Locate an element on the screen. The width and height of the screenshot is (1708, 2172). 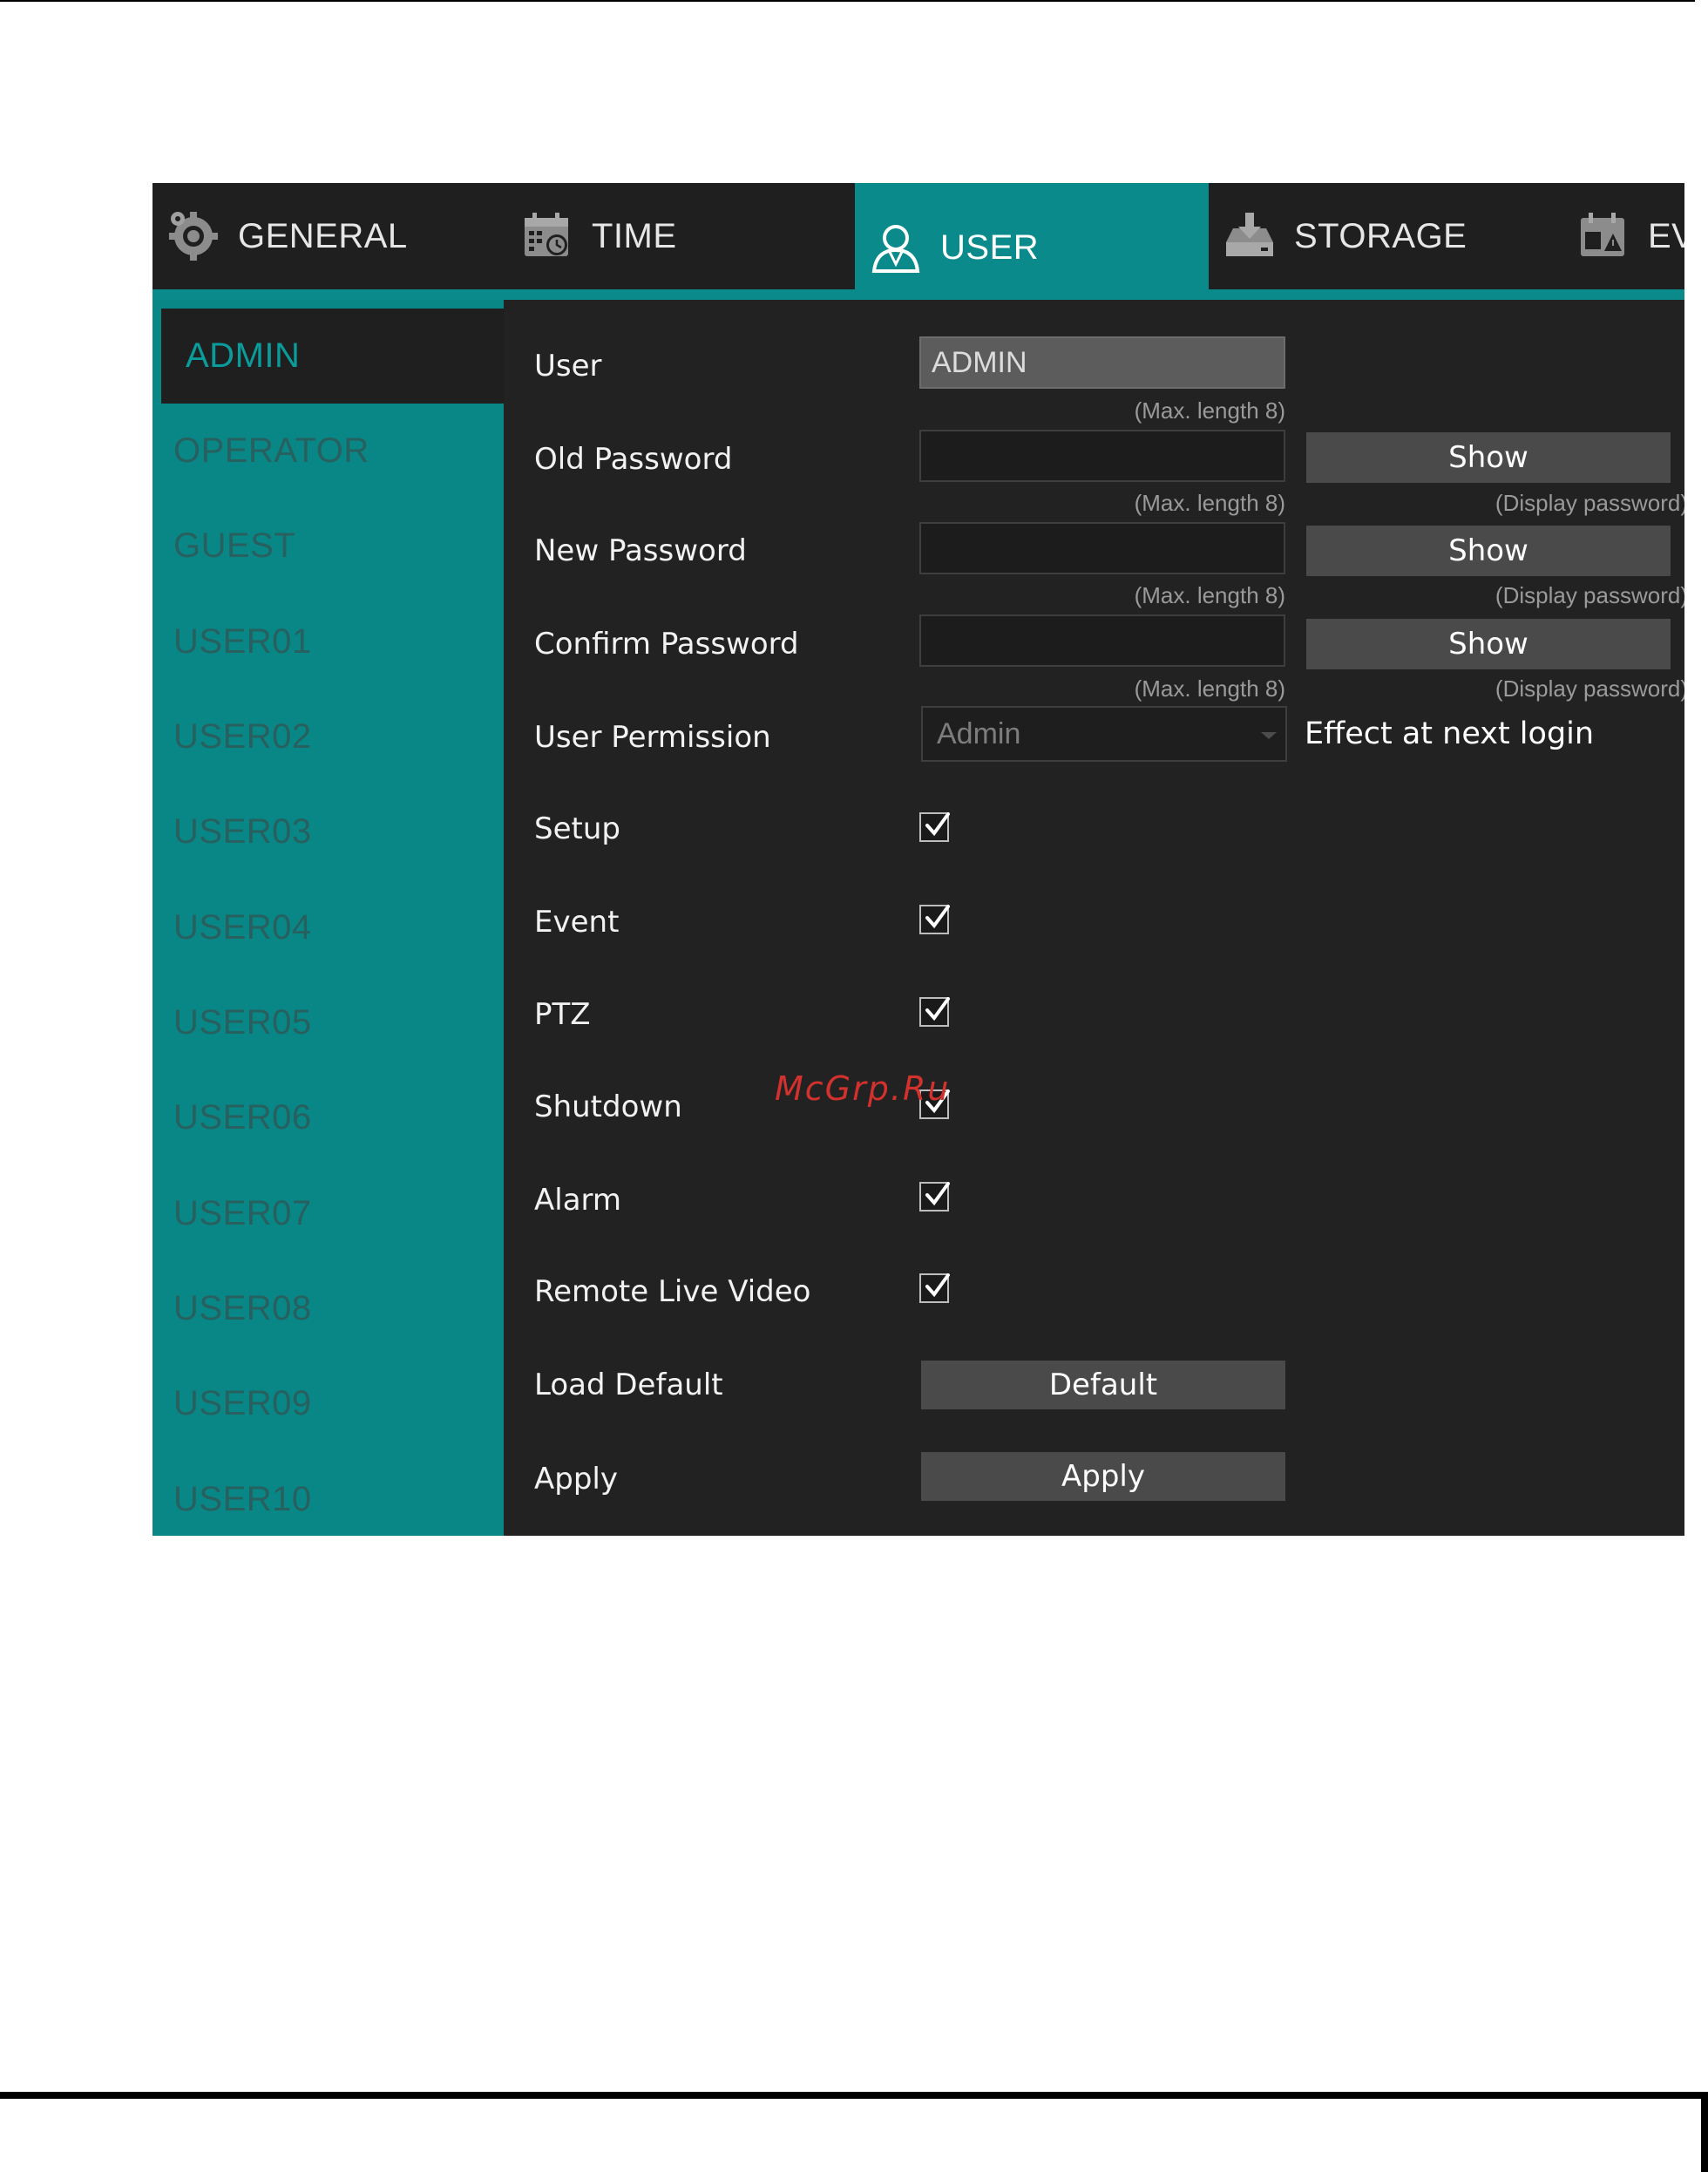
storage-icon is located at coordinates (1250, 236).